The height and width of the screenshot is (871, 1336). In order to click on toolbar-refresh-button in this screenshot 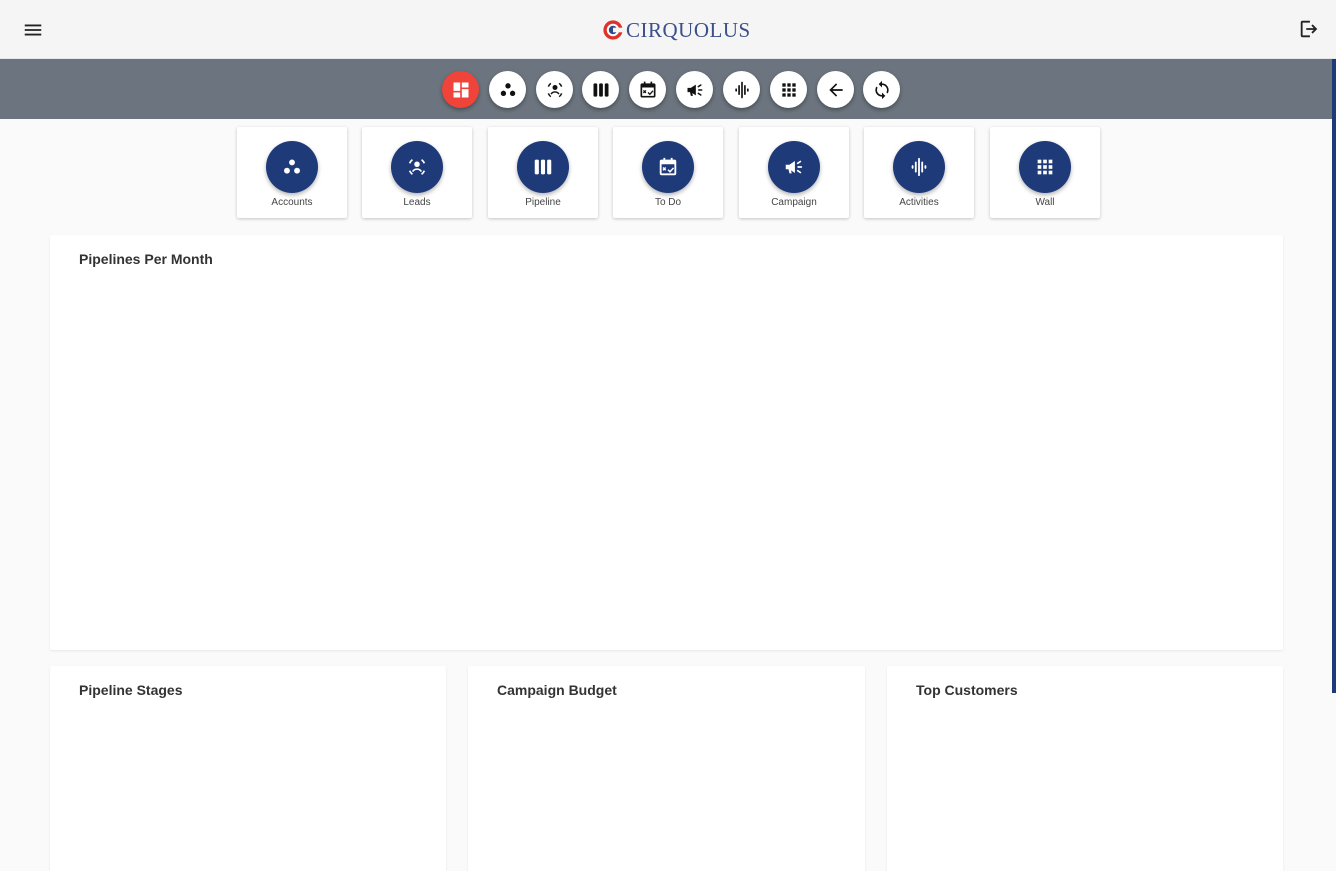, I will do `click(881, 89)`.